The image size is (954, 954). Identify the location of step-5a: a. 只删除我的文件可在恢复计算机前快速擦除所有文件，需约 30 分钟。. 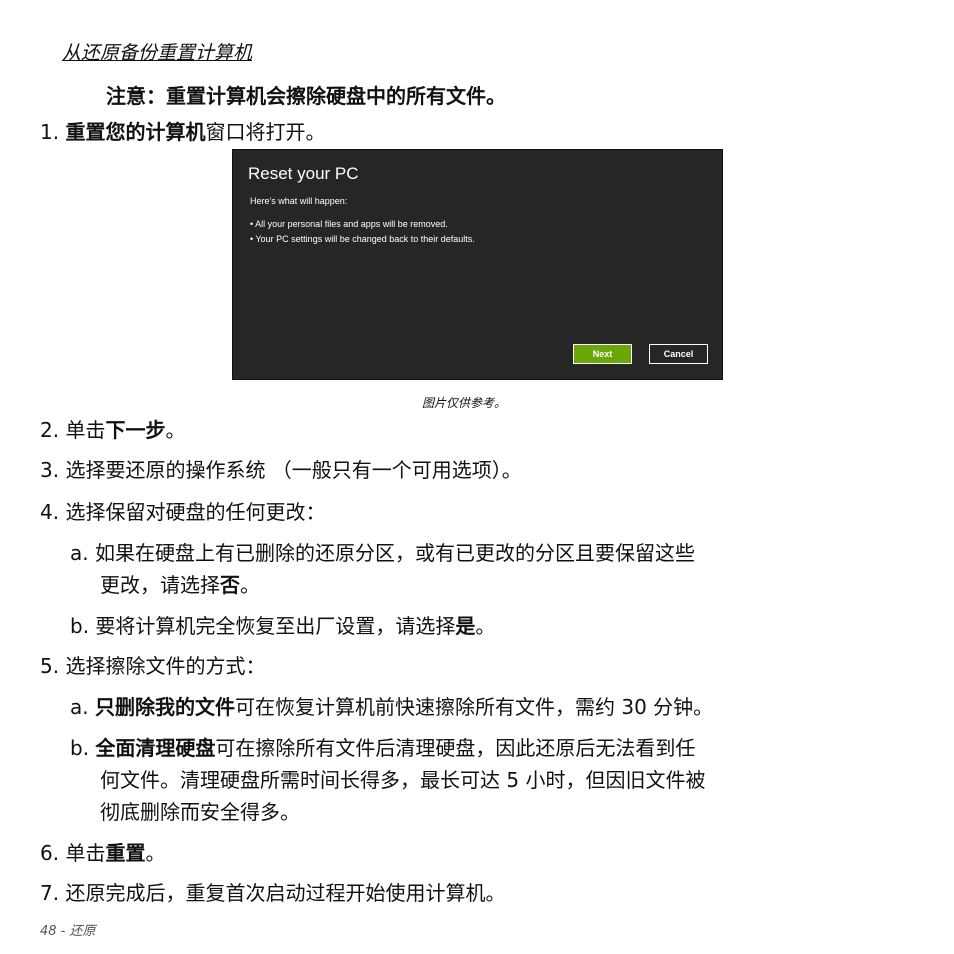
(391, 707).